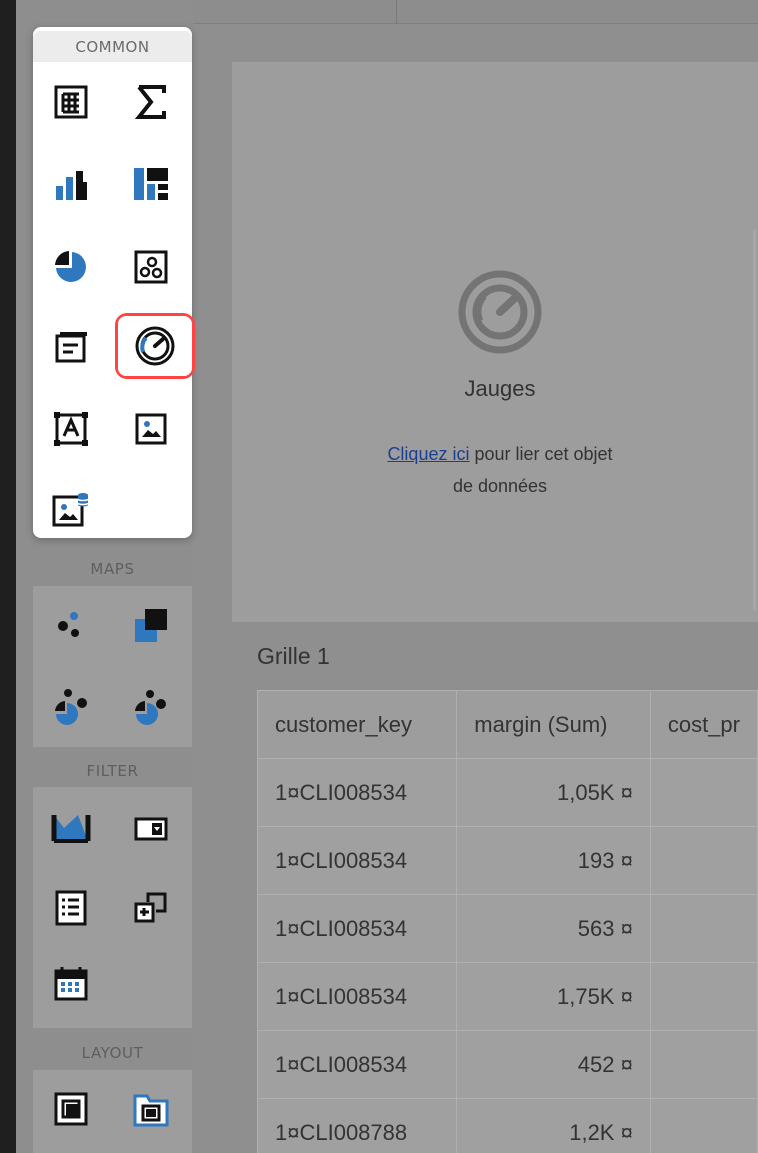 Image resolution: width=758 pixels, height=1153 pixels. Describe the element at coordinates (71, 1109) in the screenshot. I see `group-icon` at that location.